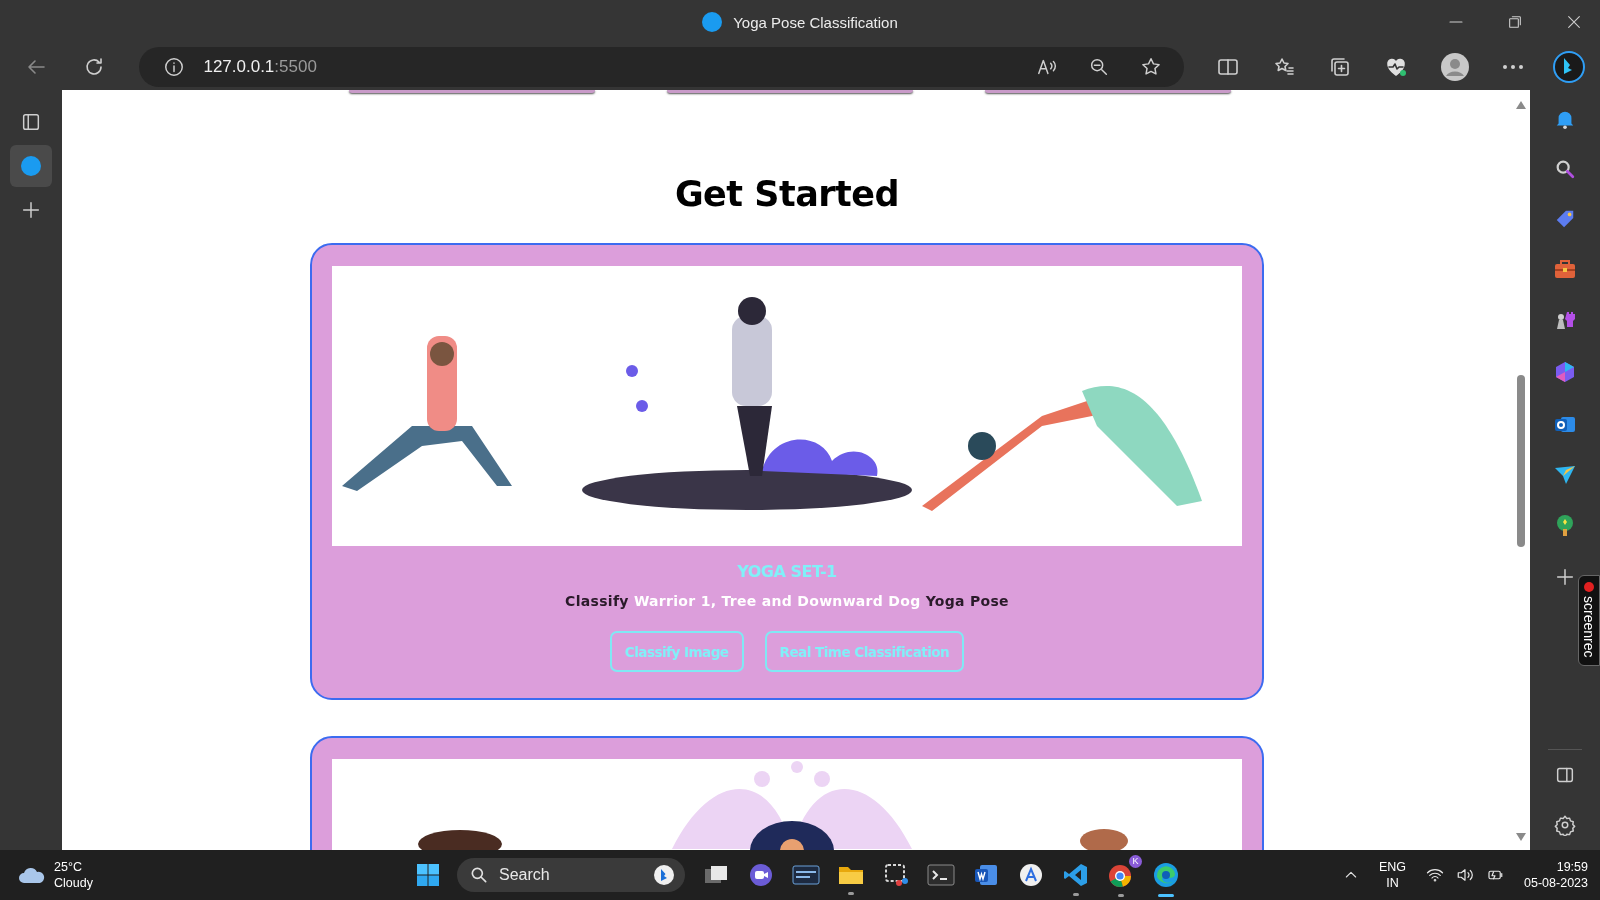 This screenshot has height=900, width=1600. What do you see at coordinates (1455, 67) in the screenshot?
I see `profile-icon` at bounding box center [1455, 67].